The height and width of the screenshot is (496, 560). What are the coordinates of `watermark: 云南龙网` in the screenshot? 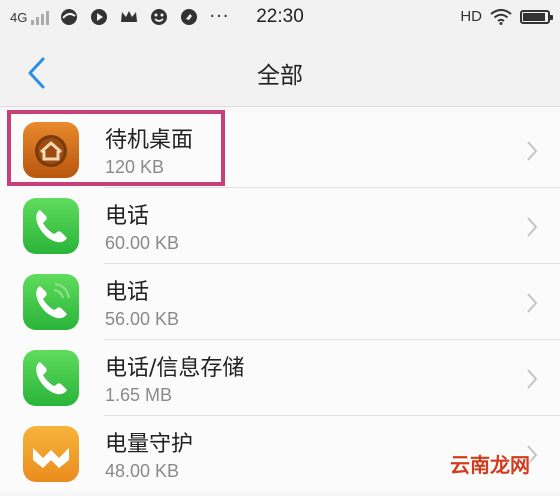 It's located at (490, 465).